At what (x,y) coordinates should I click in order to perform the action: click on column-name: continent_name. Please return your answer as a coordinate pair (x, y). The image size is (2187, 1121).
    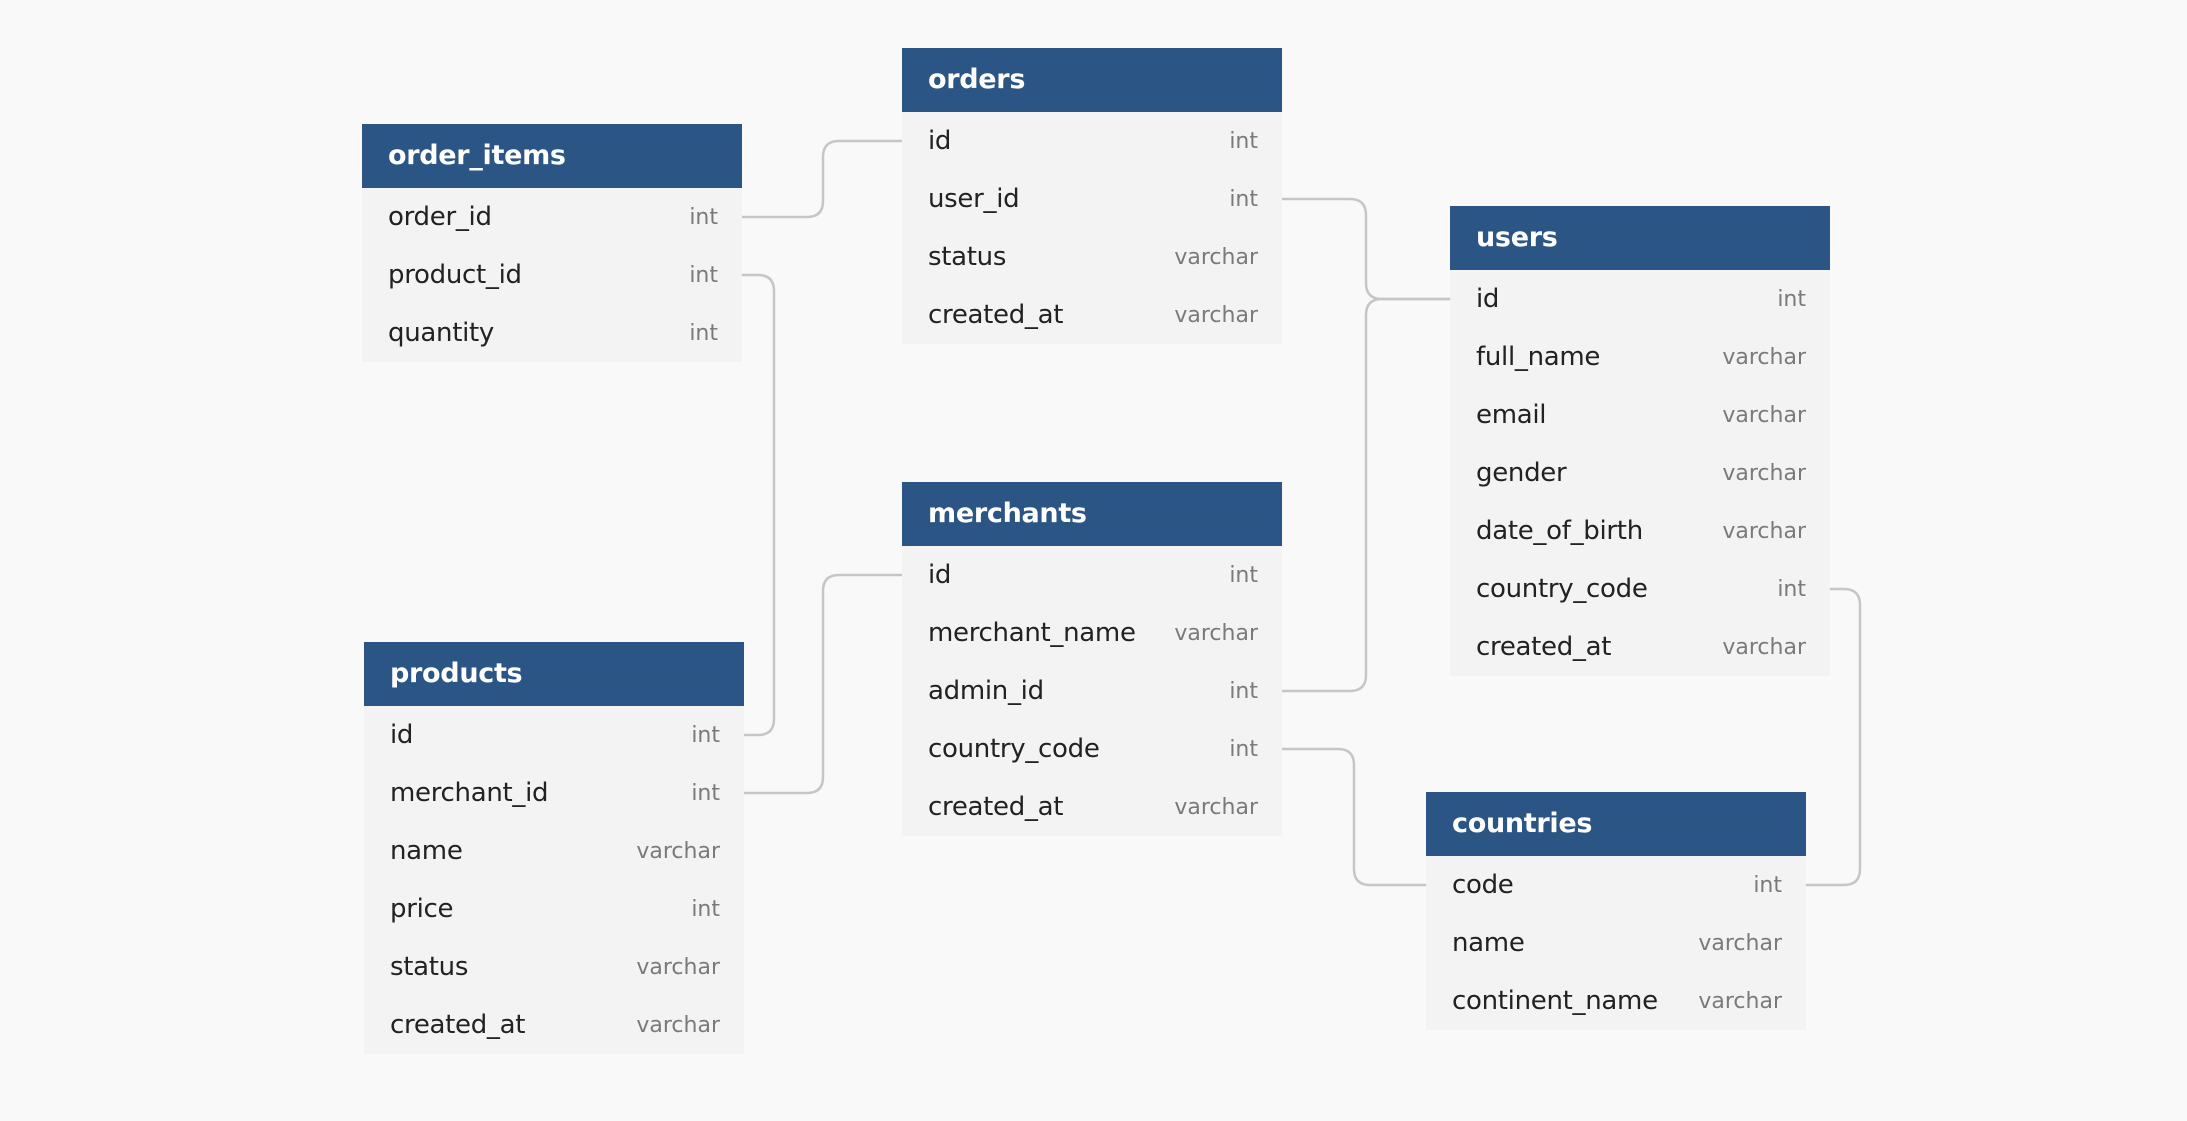
    Looking at the image, I should click on (1555, 1001).